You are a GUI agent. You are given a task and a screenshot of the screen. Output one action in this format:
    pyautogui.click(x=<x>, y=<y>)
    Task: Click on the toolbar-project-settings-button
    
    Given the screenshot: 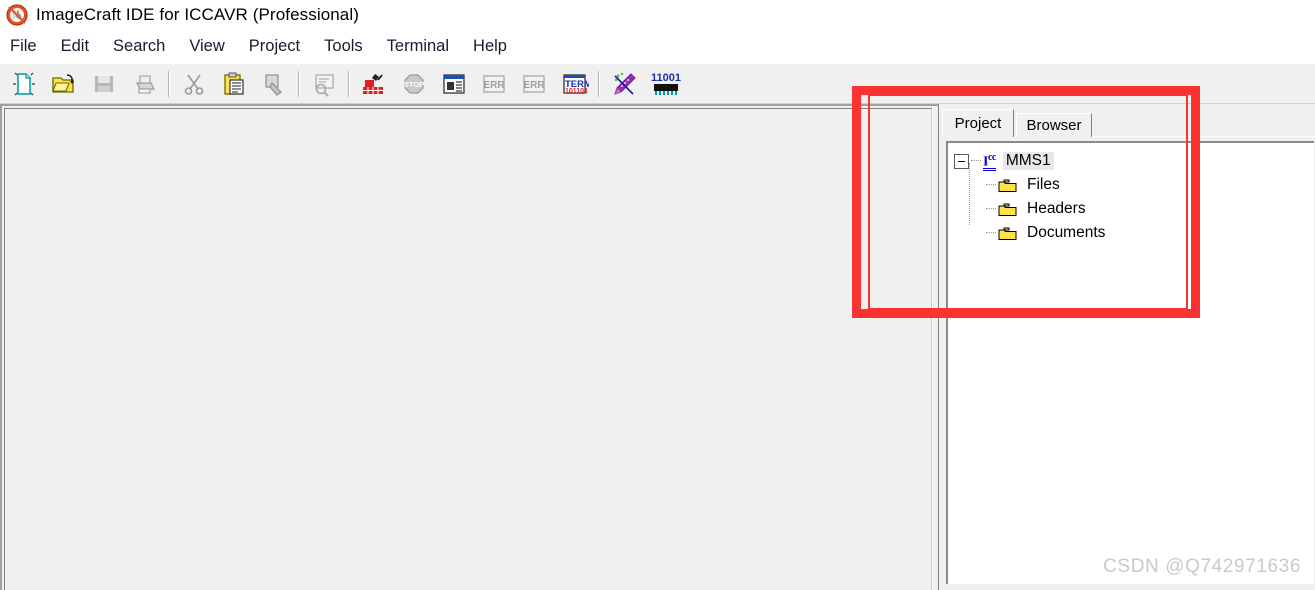 What is the action you would take?
    pyautogui.click(x=454, y=84)
    